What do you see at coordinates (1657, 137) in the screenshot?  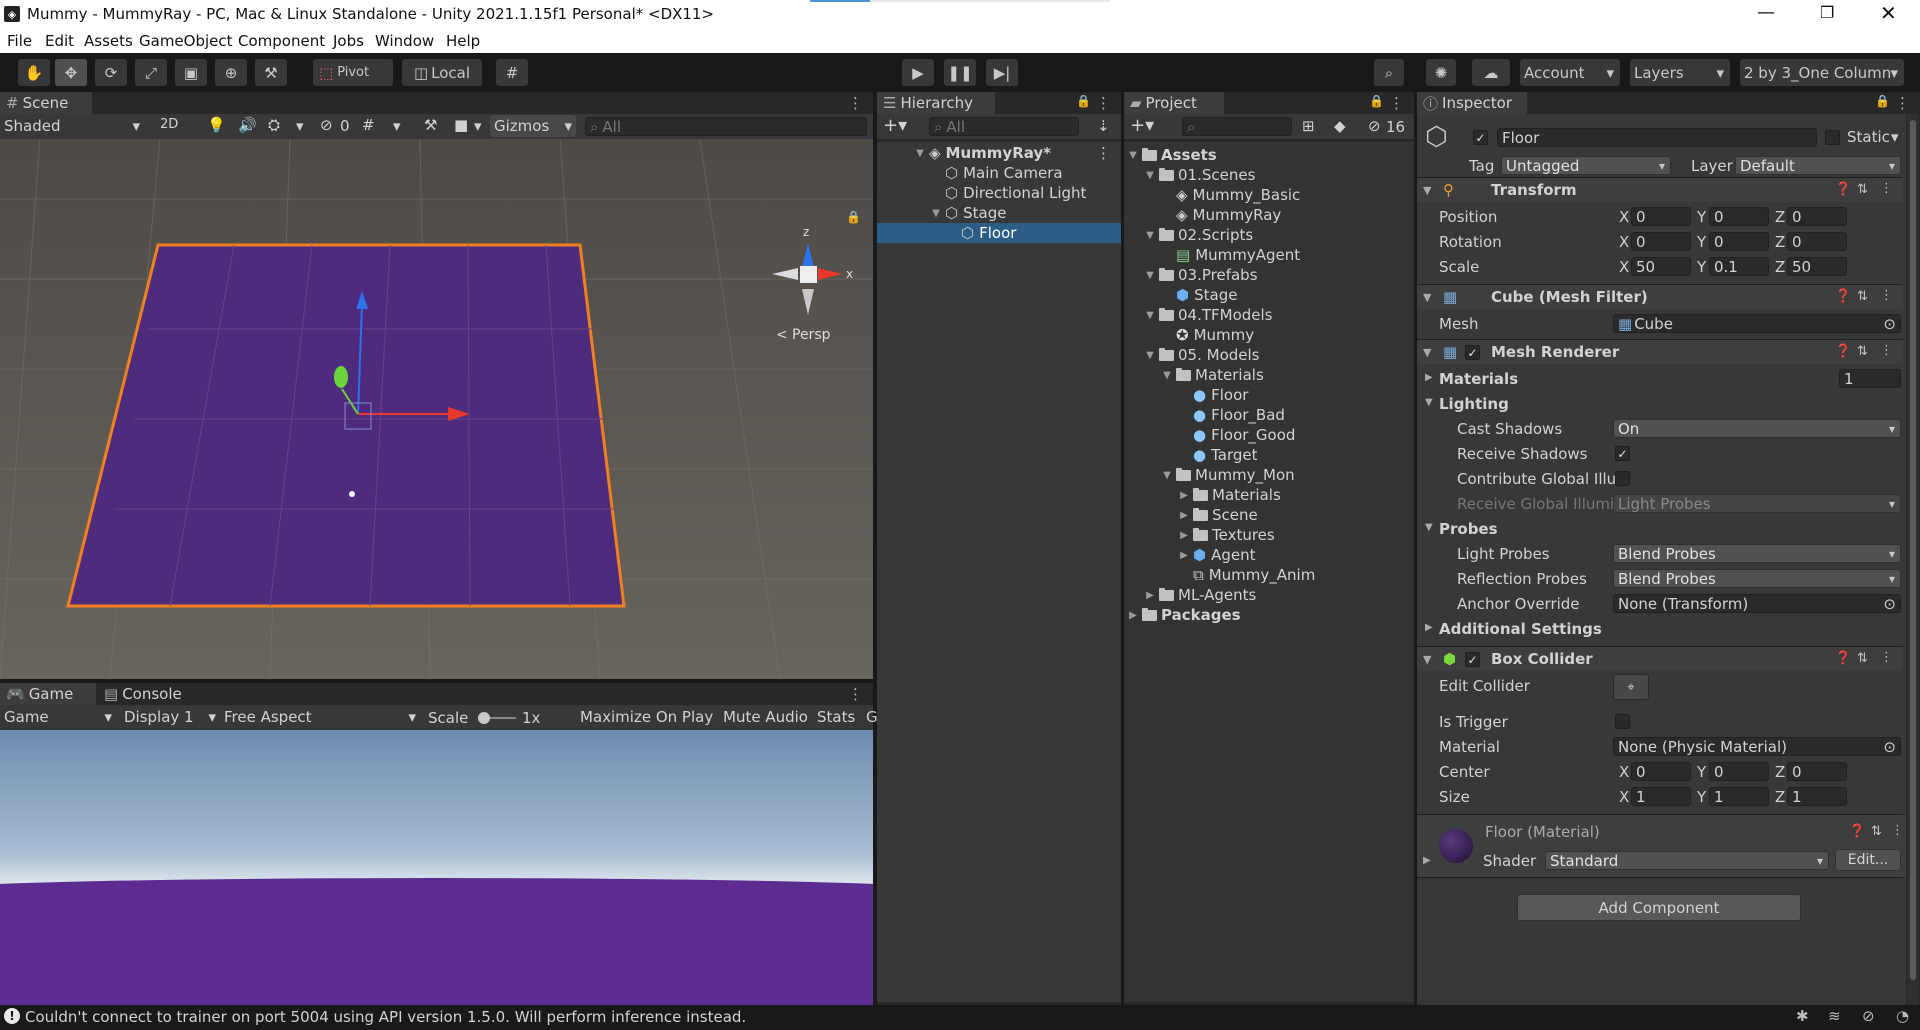 I see `object-name-field: Floor` at bounding box center [1657, 137].